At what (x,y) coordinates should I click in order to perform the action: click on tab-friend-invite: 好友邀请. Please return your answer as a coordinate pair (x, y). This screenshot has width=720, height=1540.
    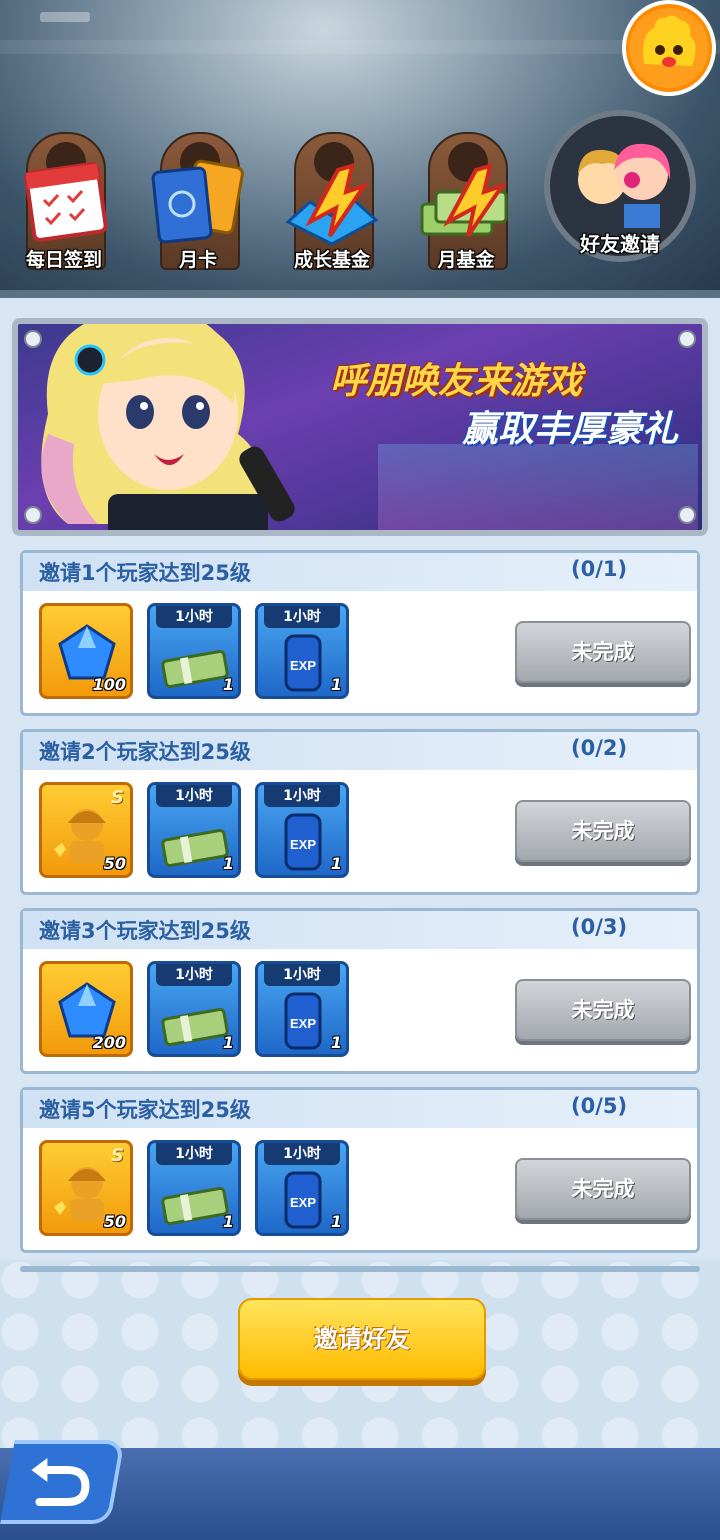
    Looking at the image, I should click on (632, 176).